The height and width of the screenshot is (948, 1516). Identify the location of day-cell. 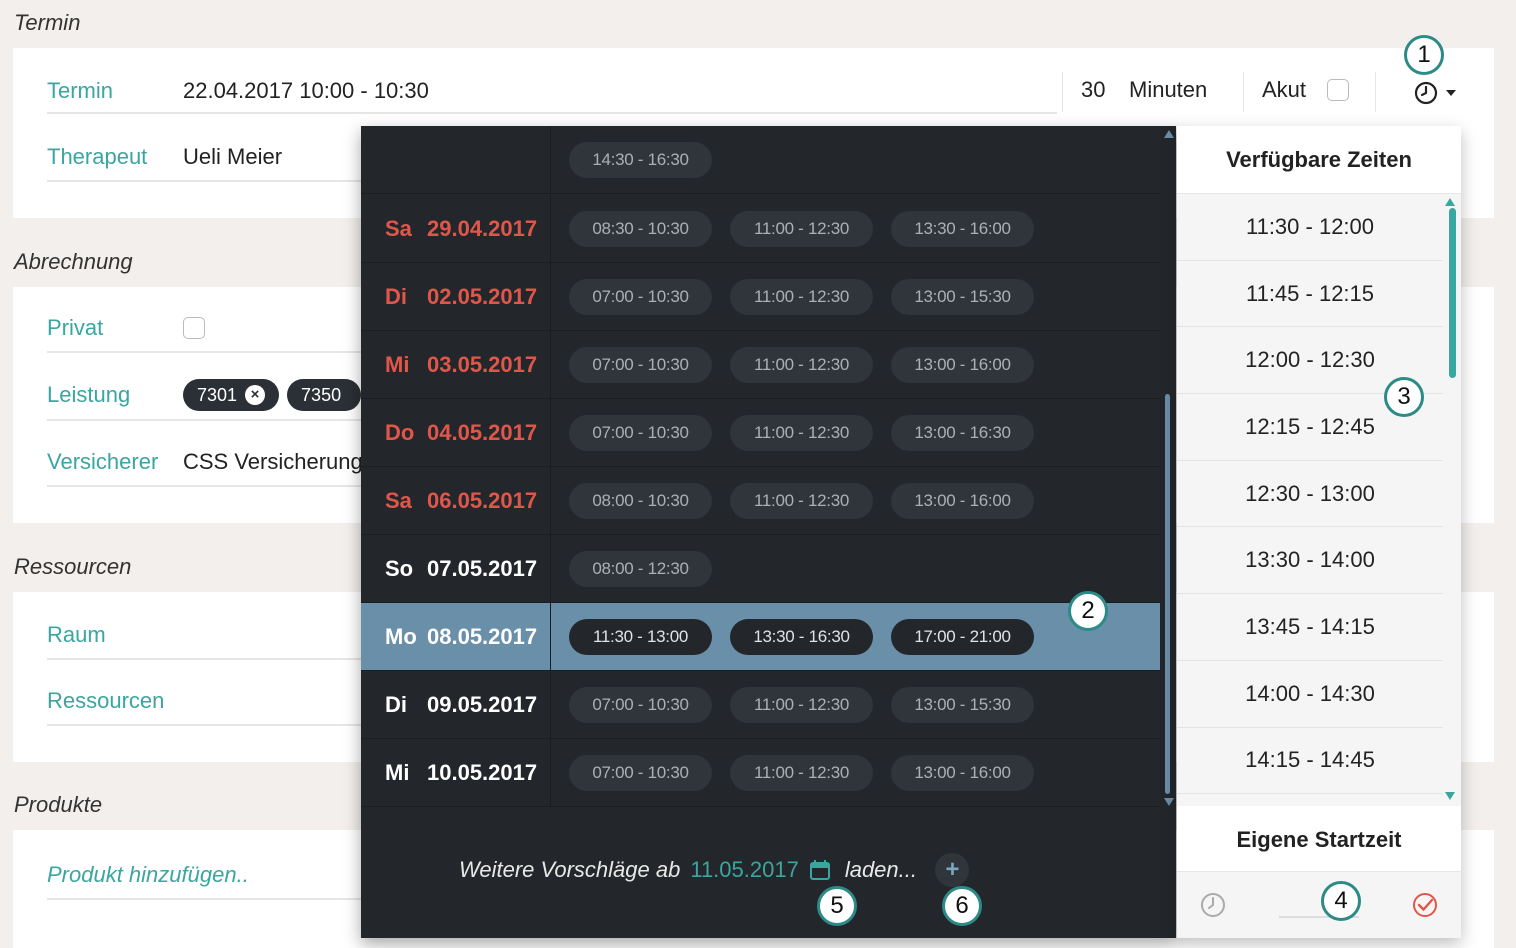
(456, 159).